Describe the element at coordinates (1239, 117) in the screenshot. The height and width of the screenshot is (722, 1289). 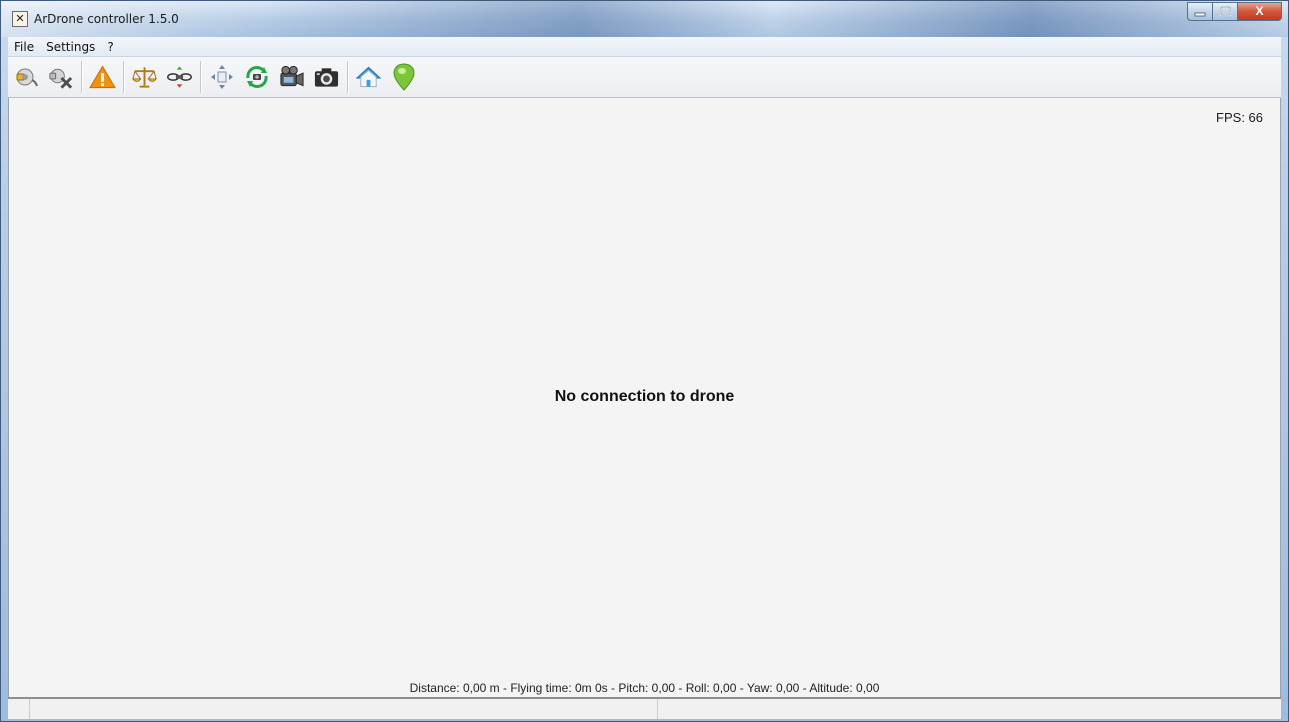
I see `fps-counter: FPS: 66` at that location.